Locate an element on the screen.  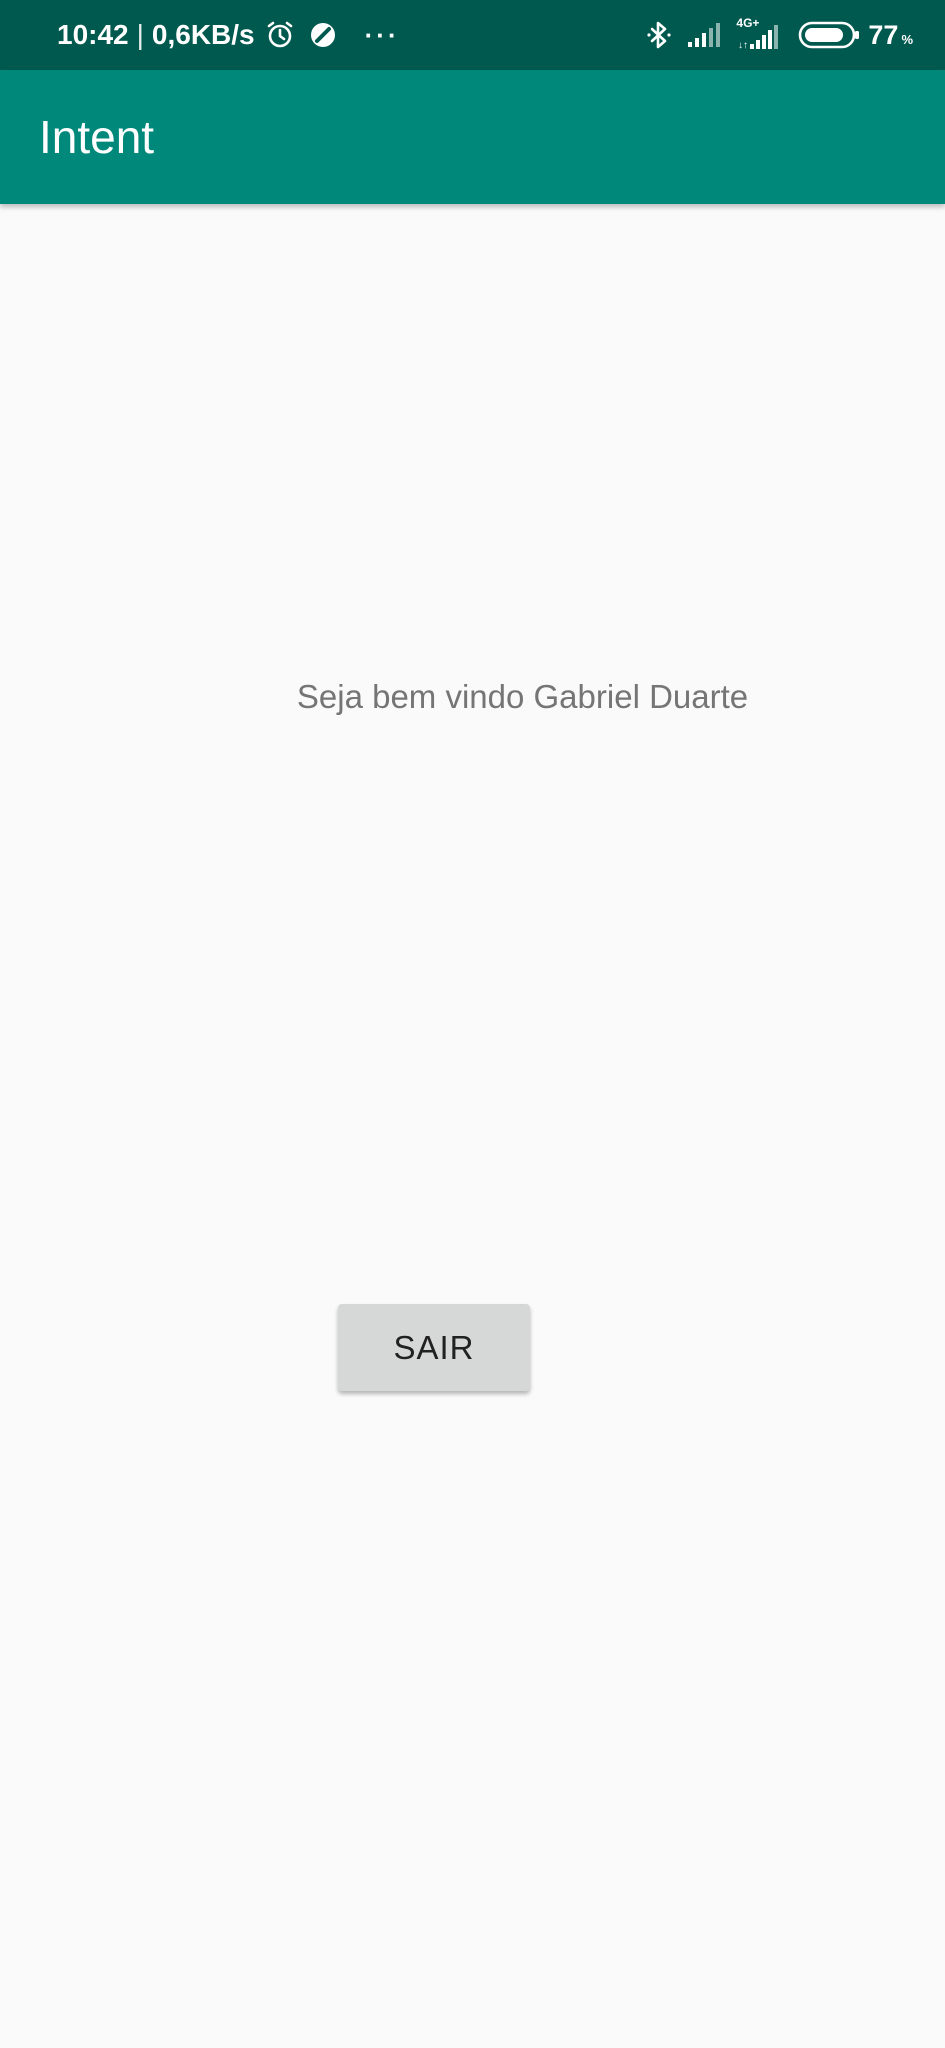
app-bar: Intent is located at coordinates (472, 137).